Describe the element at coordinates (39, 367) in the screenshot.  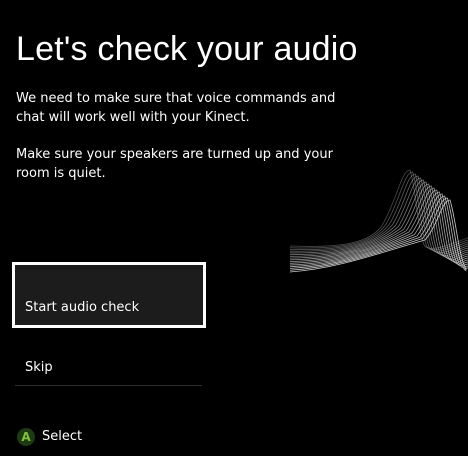
I see `skip-label: Skip` at that location.